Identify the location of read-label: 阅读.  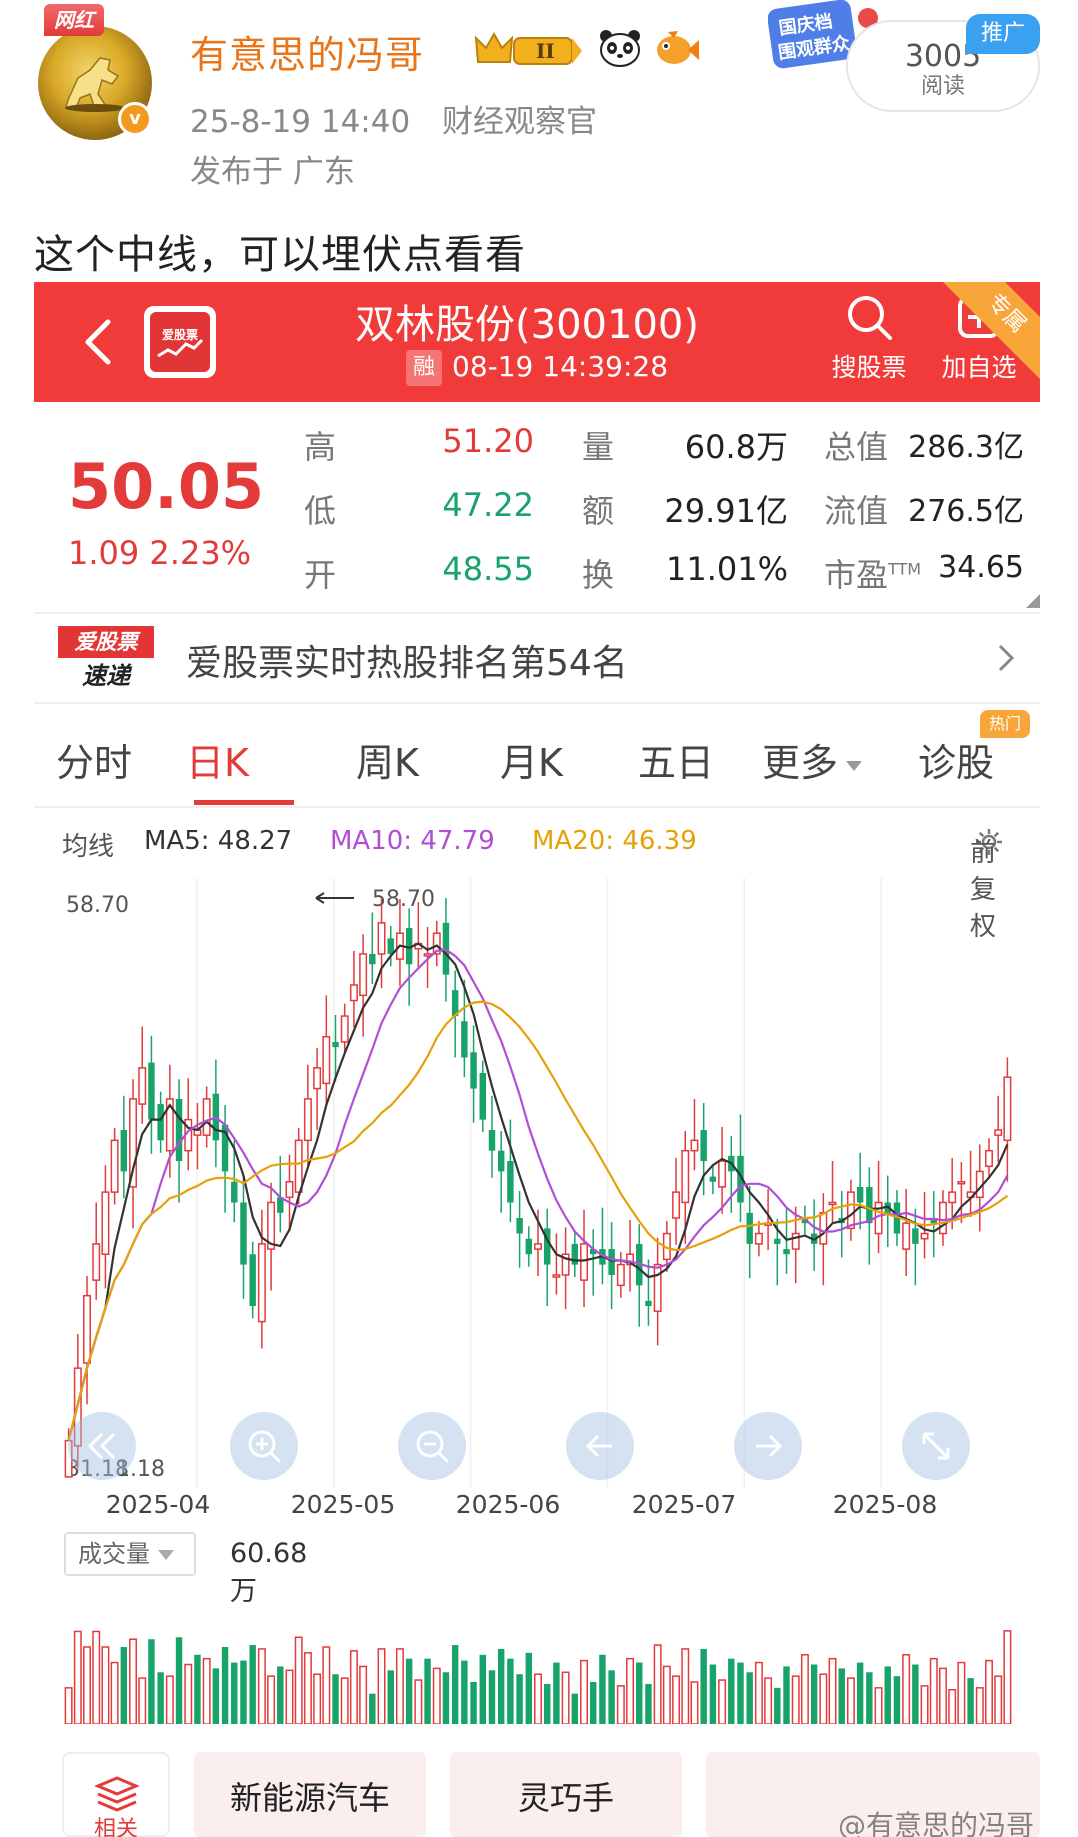
(942, 86).